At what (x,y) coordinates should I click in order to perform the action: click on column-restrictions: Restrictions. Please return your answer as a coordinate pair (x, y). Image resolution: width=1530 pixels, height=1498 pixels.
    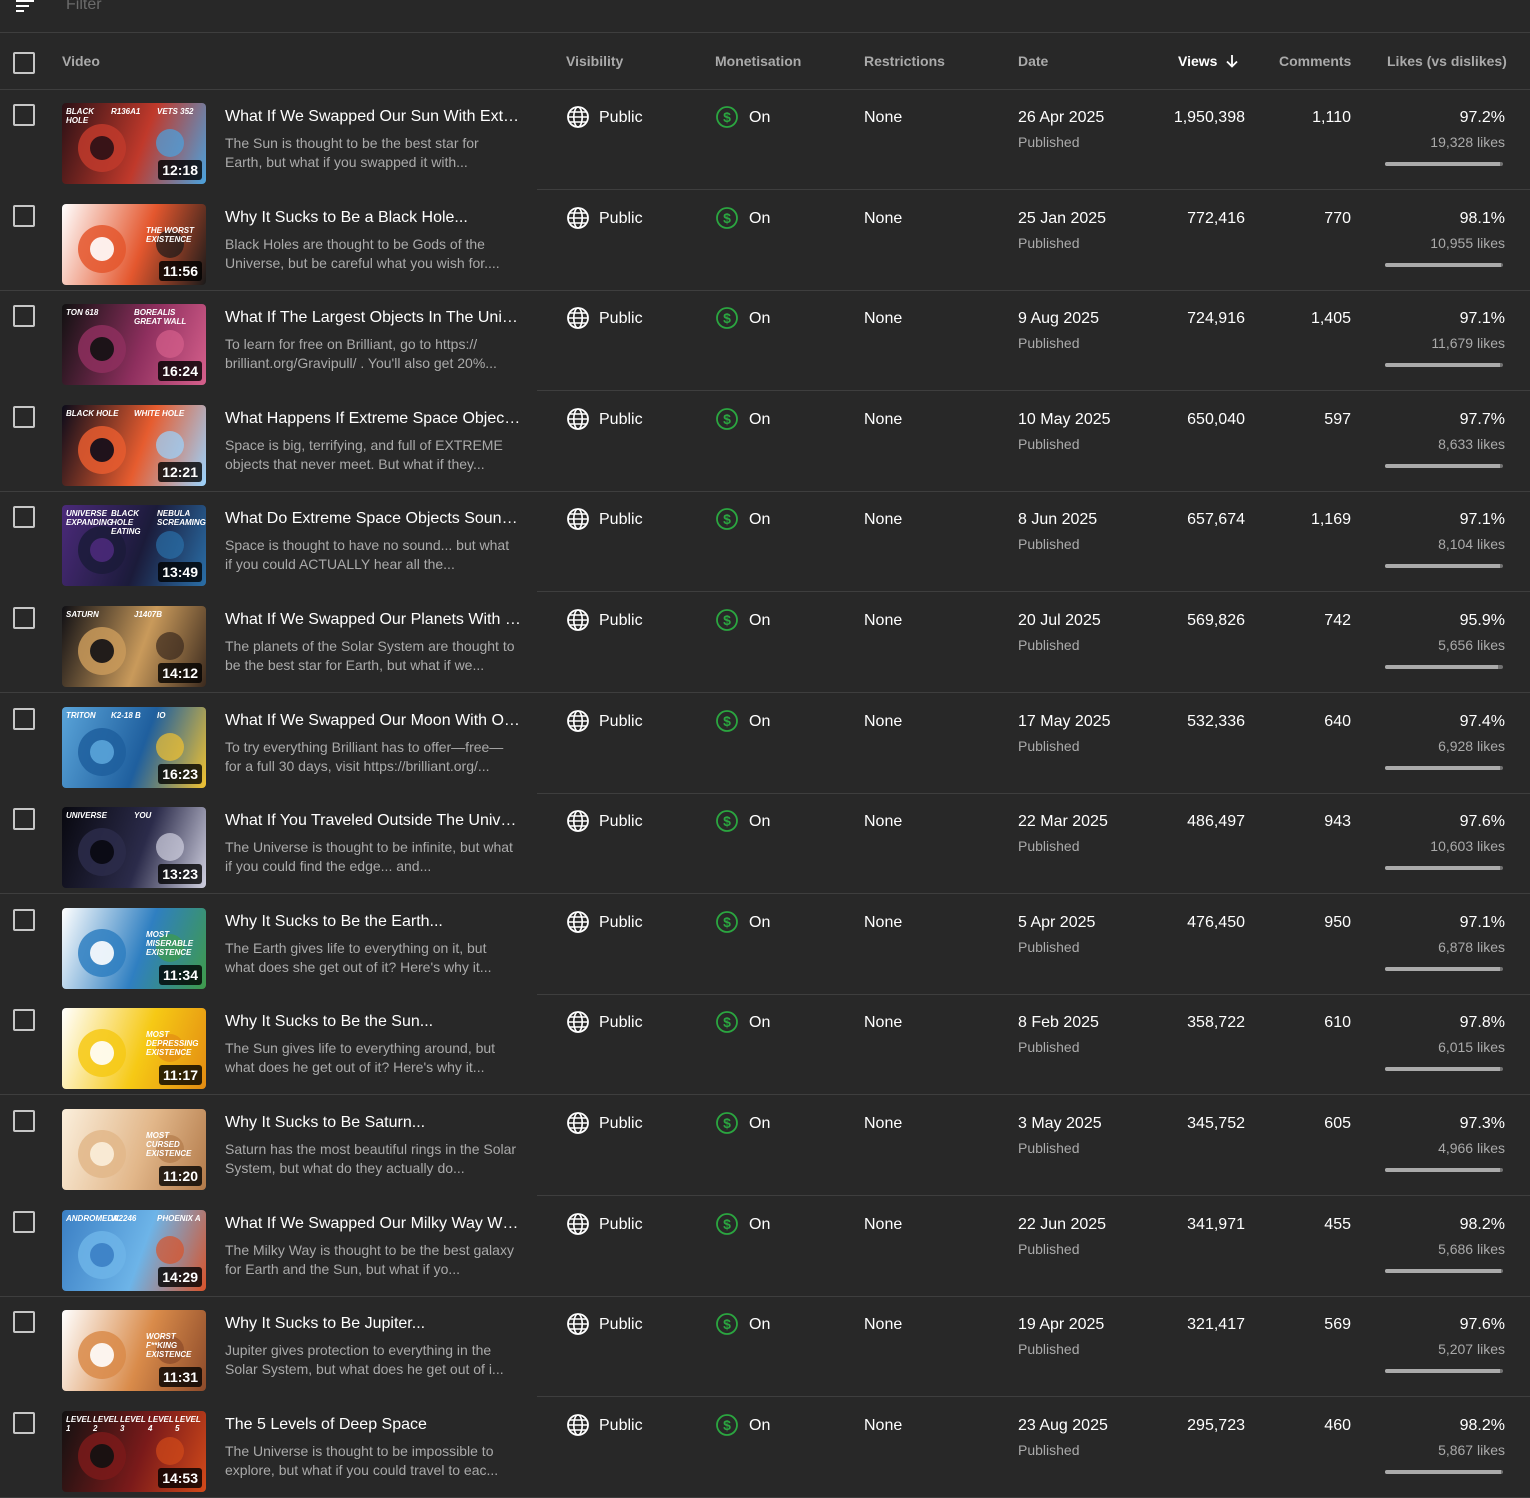
    Looking at the image, I should click on (904, 61).